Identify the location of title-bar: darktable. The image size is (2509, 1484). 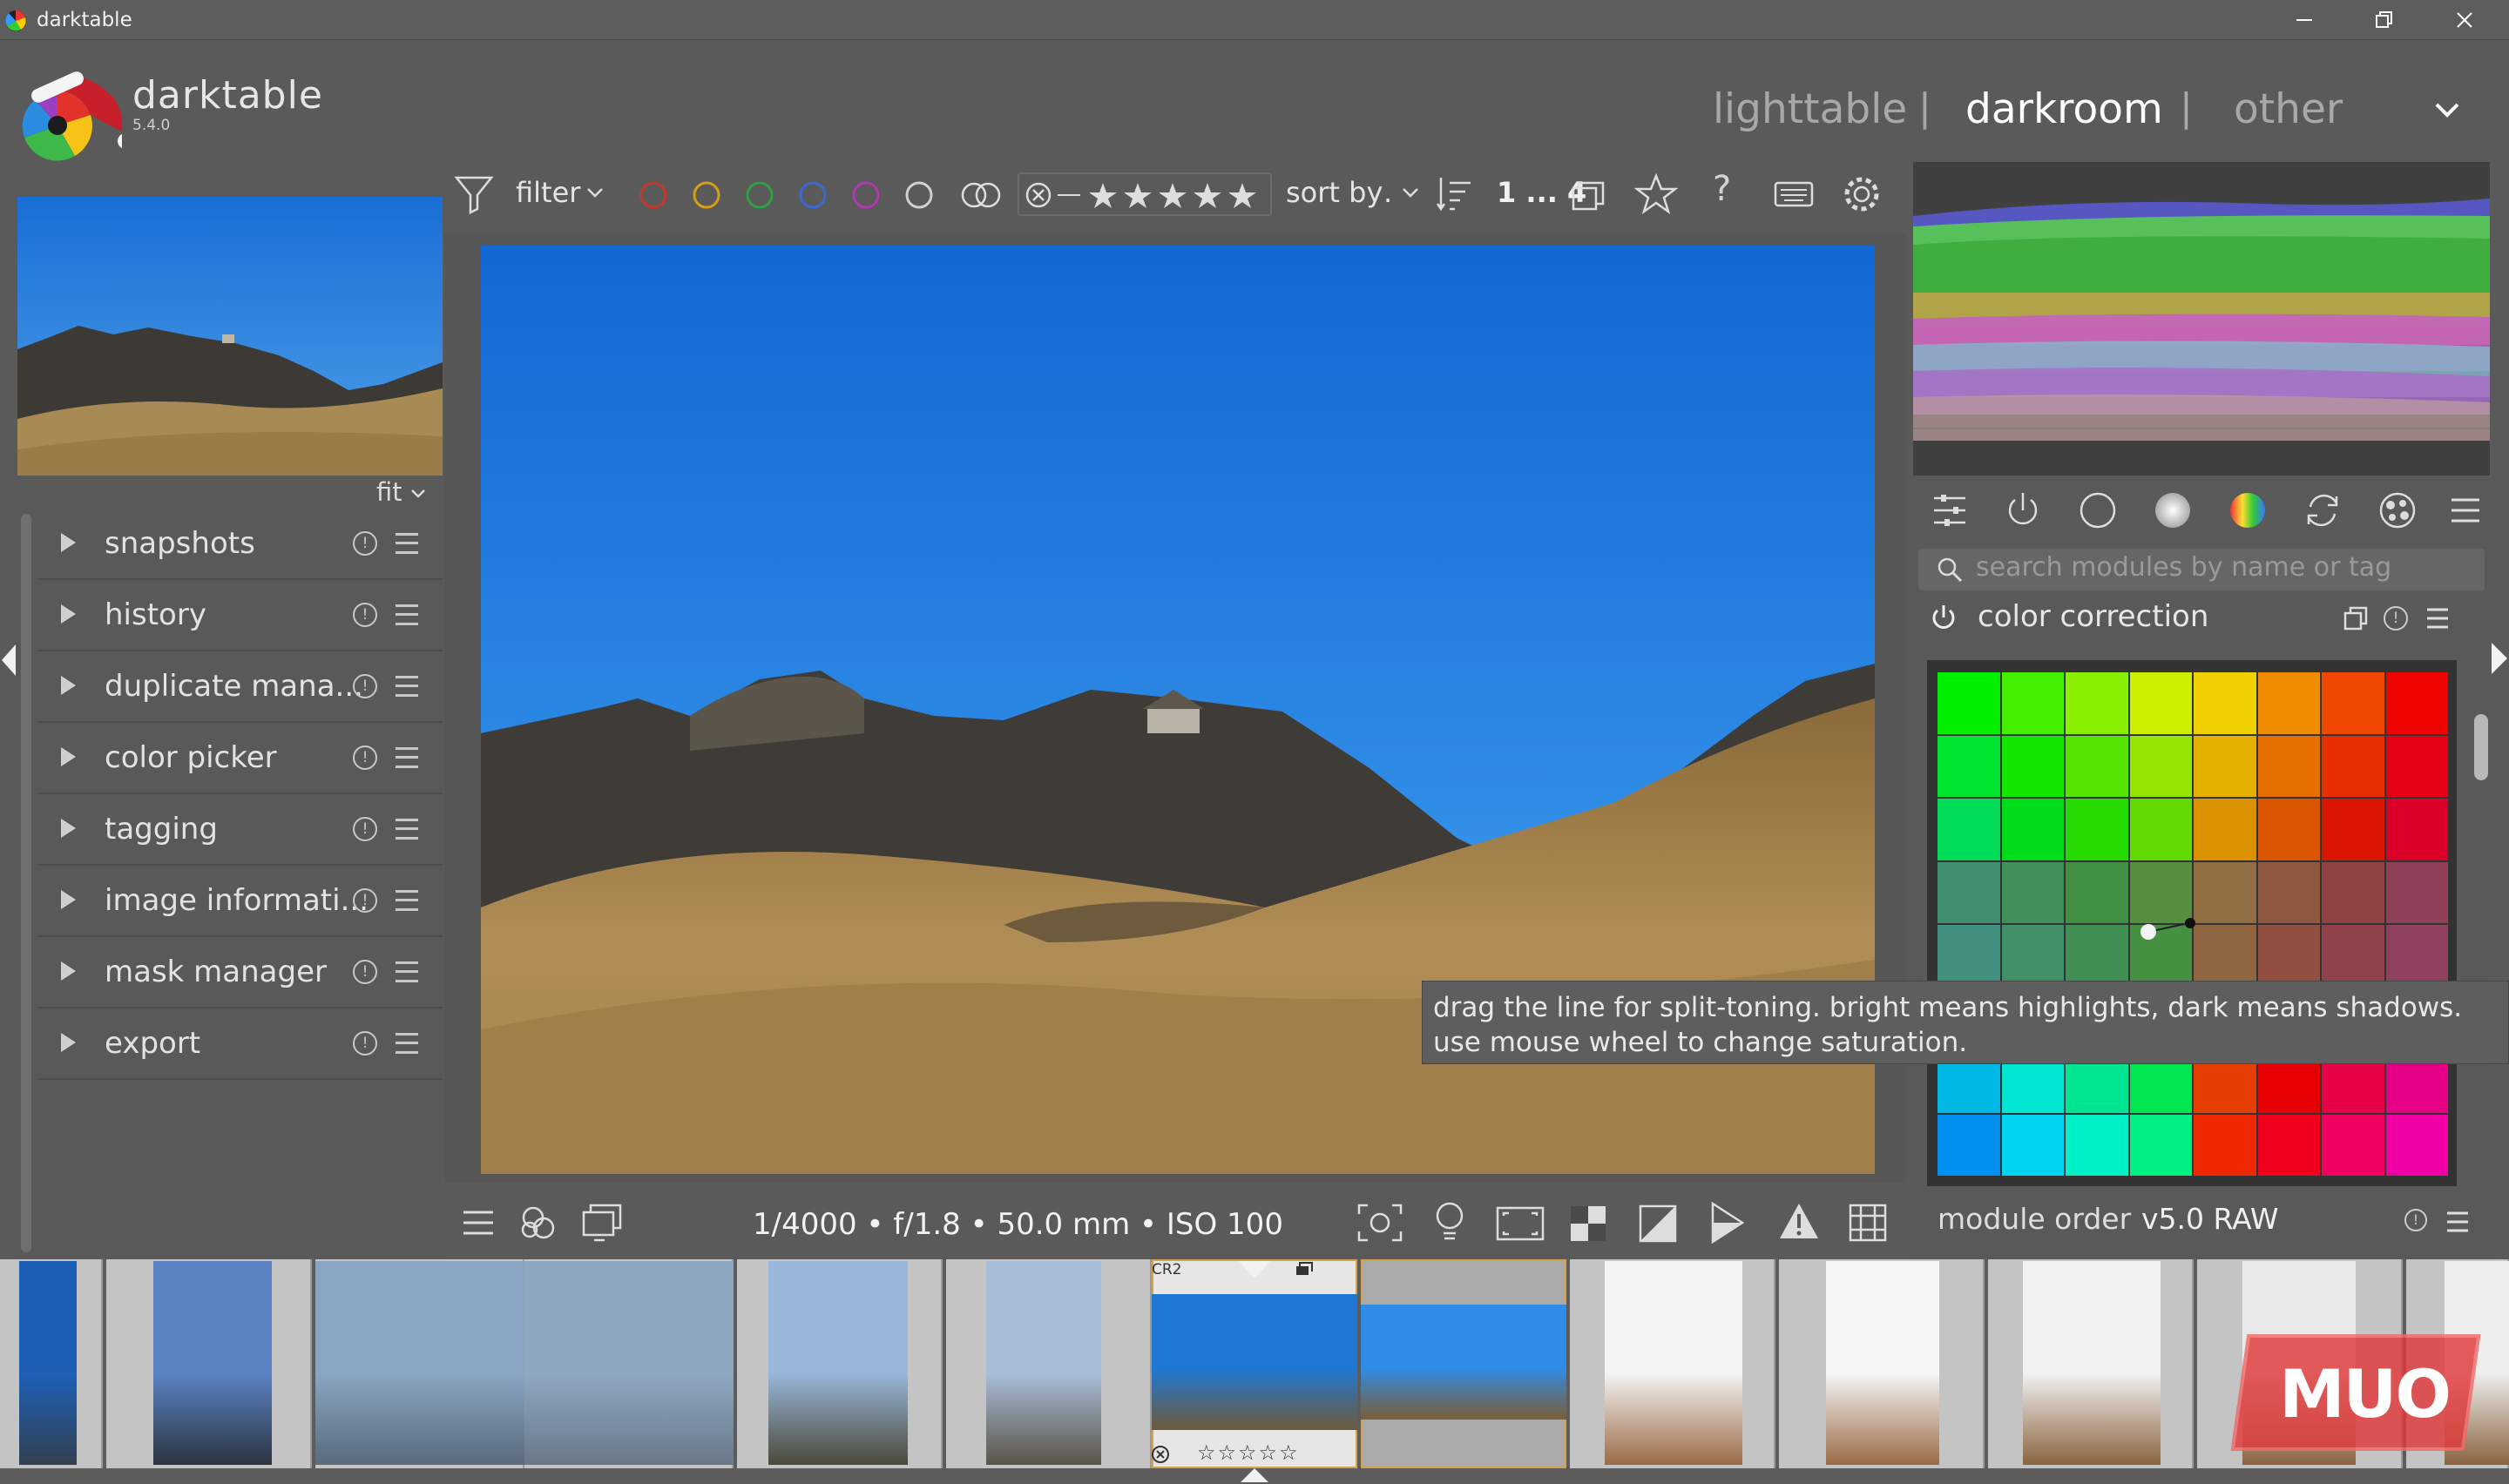
(1254, 20).